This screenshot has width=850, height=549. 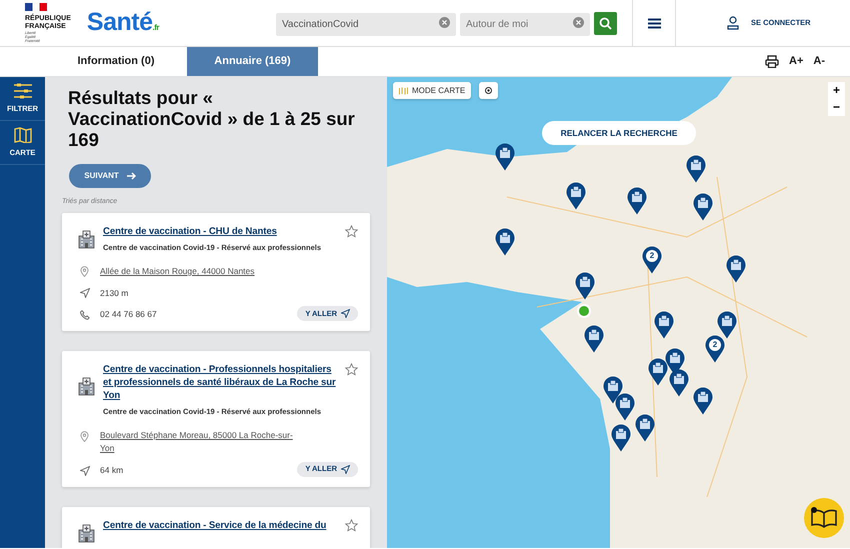 I want to click on location-field: Autour de moi, so click(x=525, y=24).